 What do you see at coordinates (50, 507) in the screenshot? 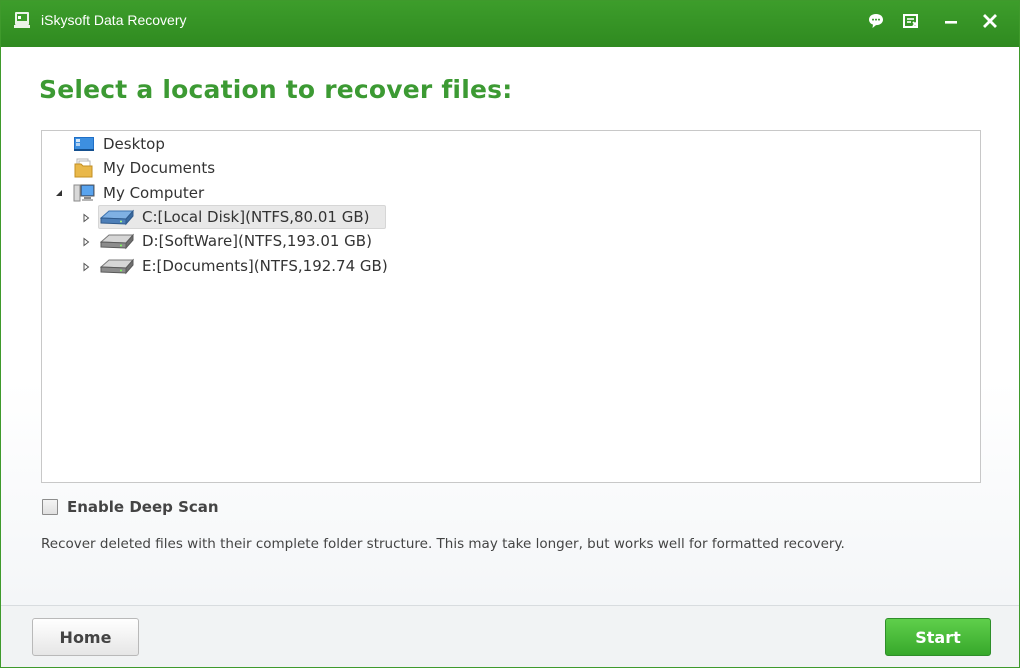
I see `deep-scan-checkbox` at bounding box center [50, 507].